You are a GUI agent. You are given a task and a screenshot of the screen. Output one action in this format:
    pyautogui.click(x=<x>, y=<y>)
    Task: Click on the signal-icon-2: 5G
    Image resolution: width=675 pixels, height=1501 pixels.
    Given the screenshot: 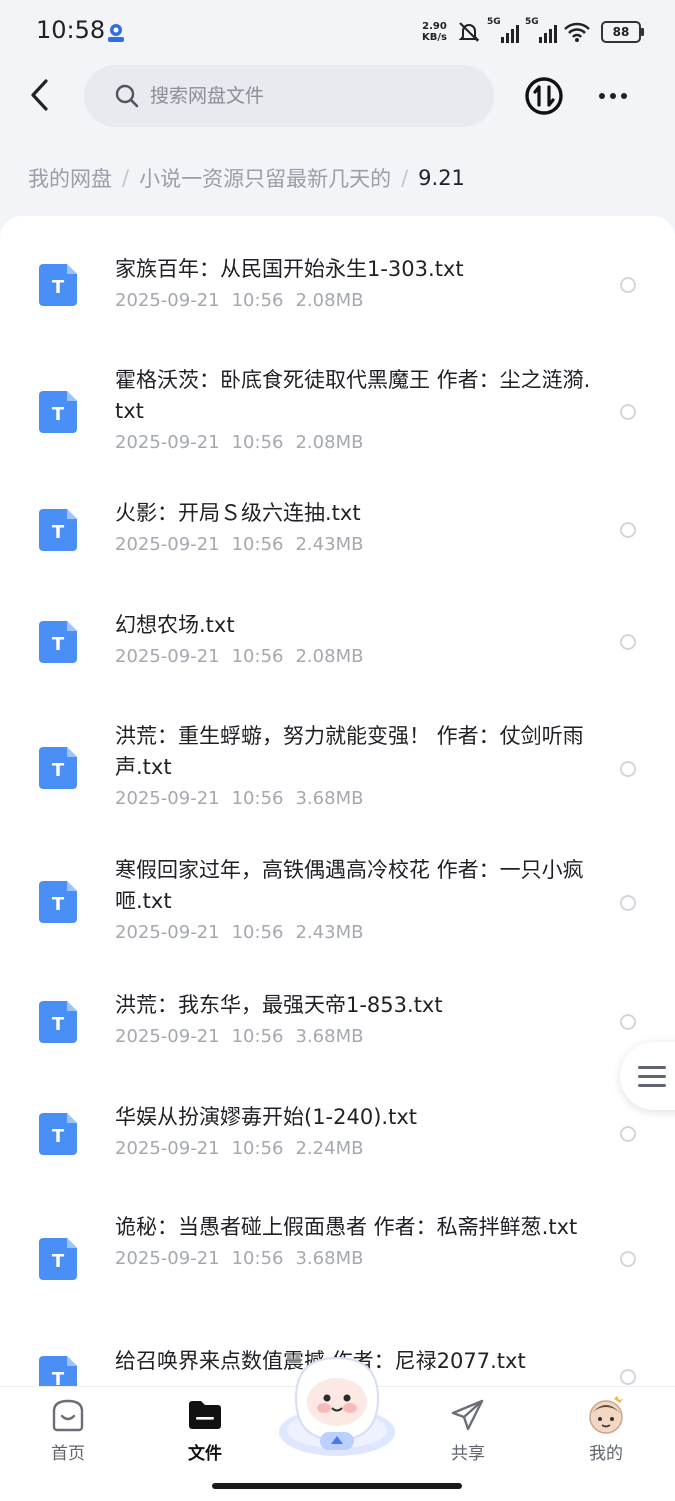 What is the action you would take?
    pyautogui.click(x=541, y=30)
    